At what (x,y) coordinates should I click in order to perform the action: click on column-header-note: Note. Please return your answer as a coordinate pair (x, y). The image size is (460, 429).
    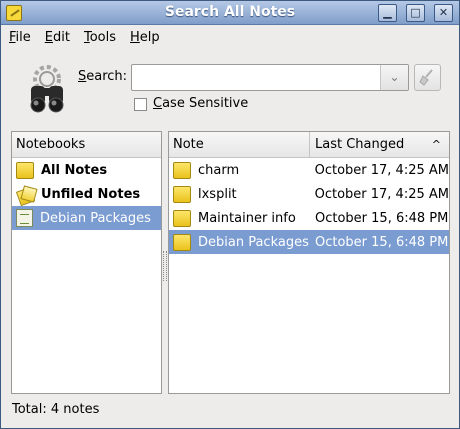
    Looking at the image, I should click on (239, 144).